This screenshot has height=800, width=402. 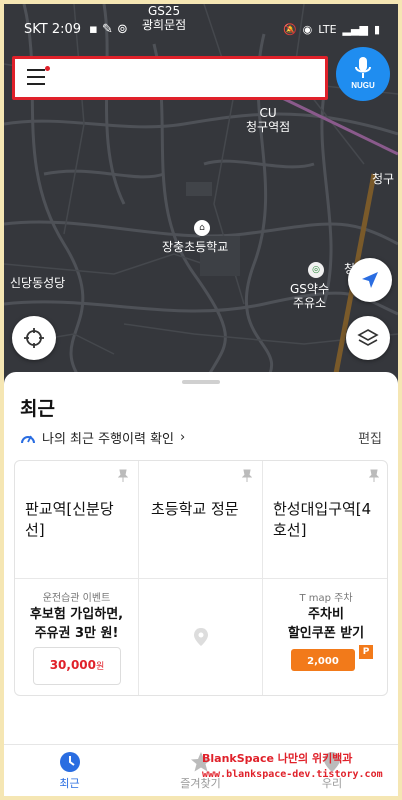 What do you see at coordinates (69, 783) in the screenshot?
I see `tab-label: 최근` at bounding box center [69, 783].